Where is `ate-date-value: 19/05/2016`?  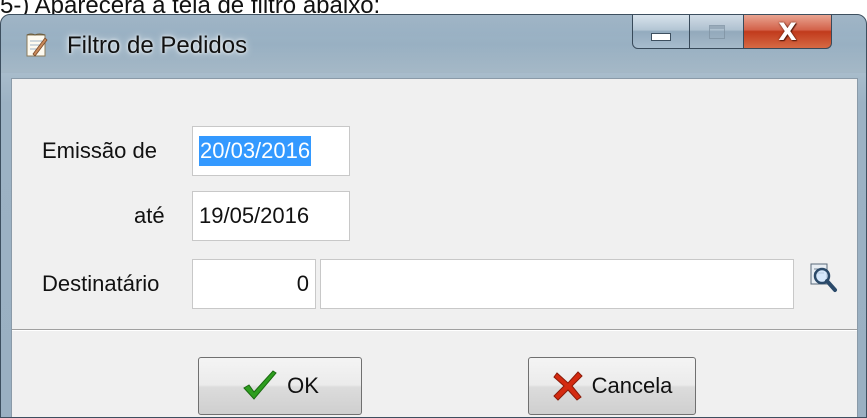 ate-date-value: 19/05/2016 is located at coordinates (254, 215).